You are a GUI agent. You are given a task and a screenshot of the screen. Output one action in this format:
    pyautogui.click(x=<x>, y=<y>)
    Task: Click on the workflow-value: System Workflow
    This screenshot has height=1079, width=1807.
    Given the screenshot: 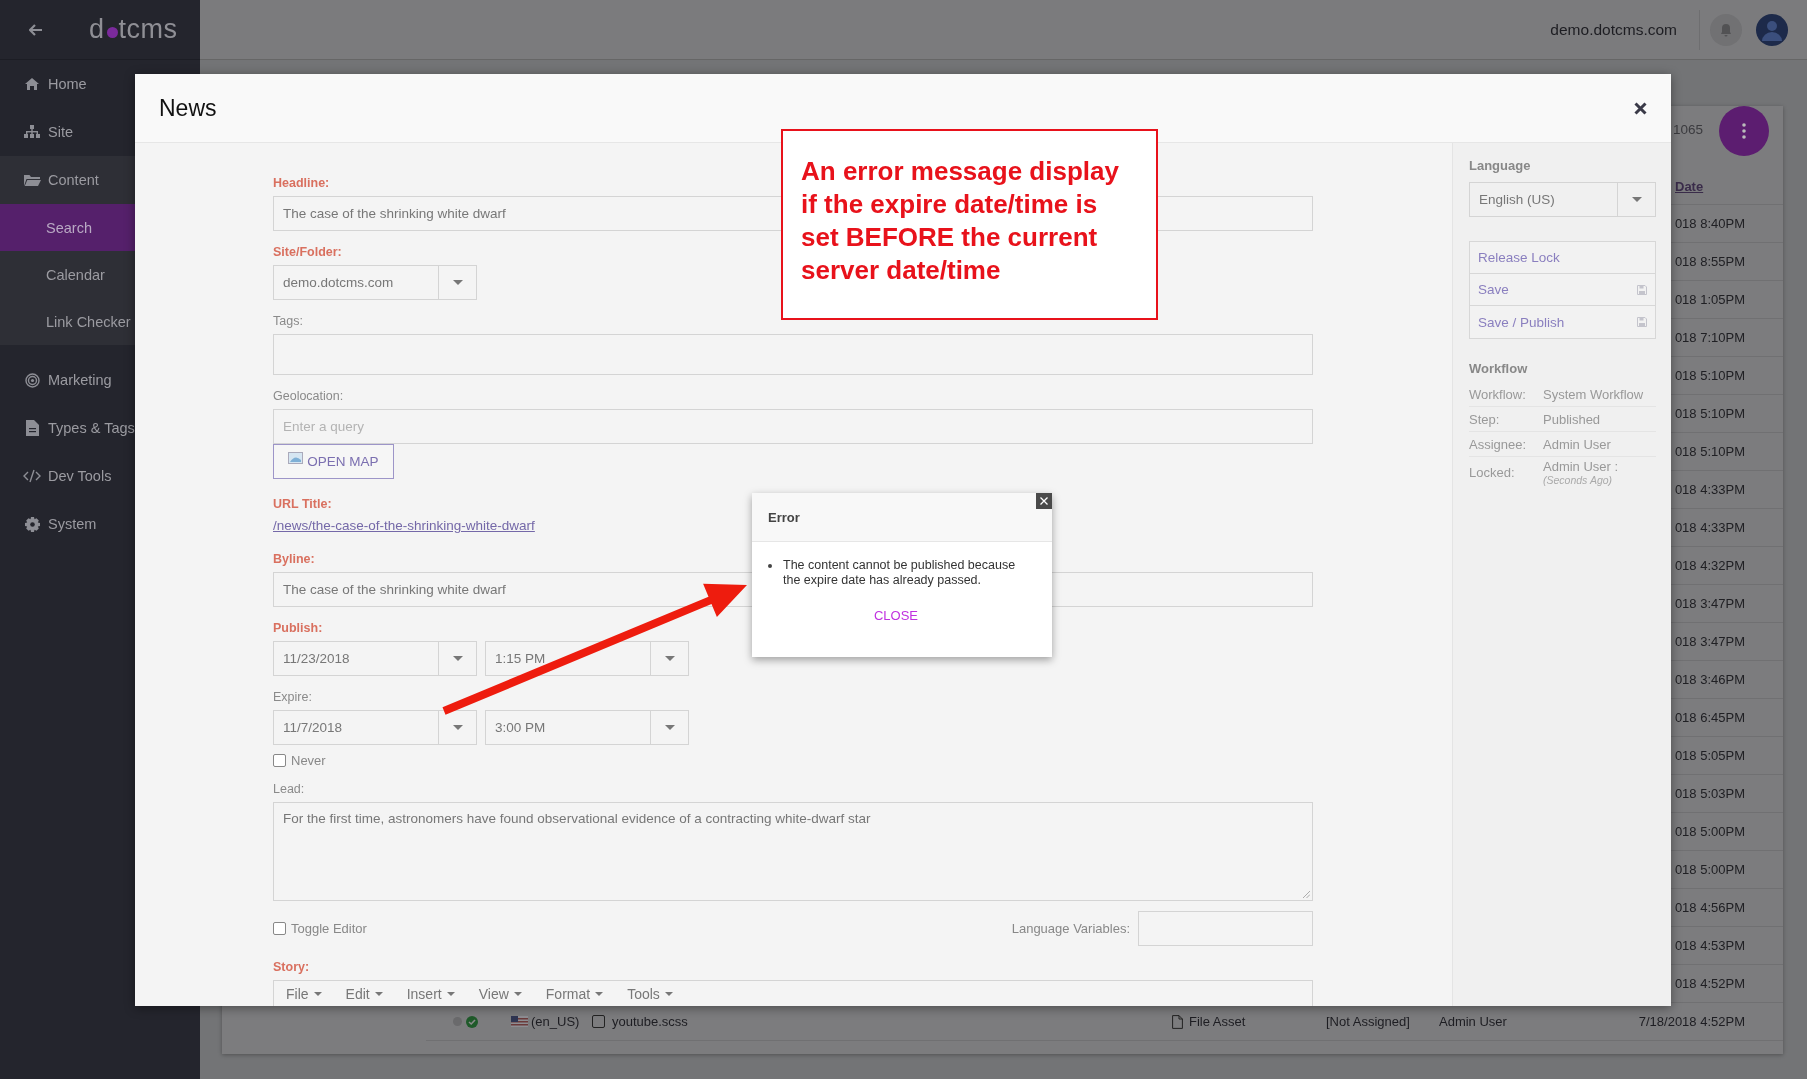 What is the action you would take?
    pyautogui.click(x=1593, y=394)
    